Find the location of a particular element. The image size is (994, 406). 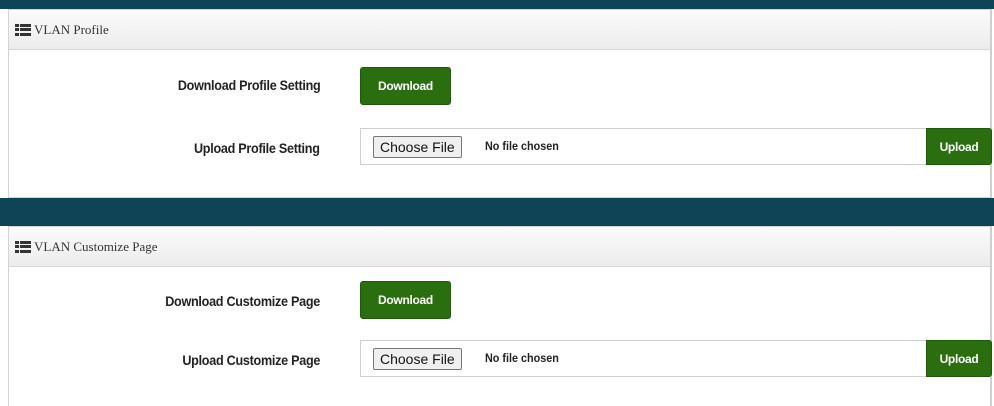

panel-header: VLAN Customize Page is located at coordinates (499, 247).